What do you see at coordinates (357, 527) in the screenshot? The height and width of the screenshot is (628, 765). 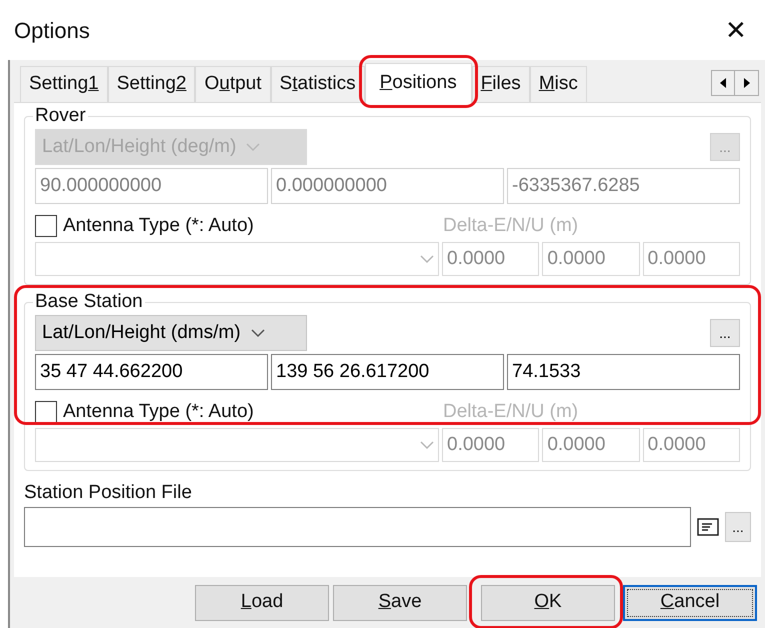 I see `file-path-field` at bounding box center [357, 527].